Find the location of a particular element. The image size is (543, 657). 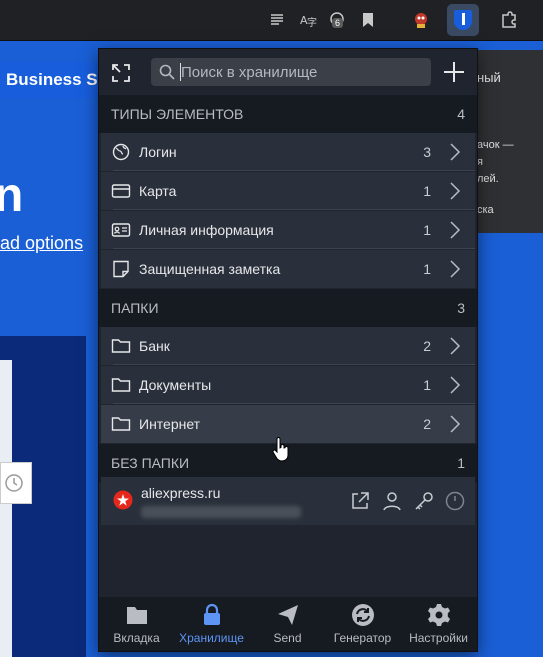

nav-label: Генератор is located at coordinates (362, 638).